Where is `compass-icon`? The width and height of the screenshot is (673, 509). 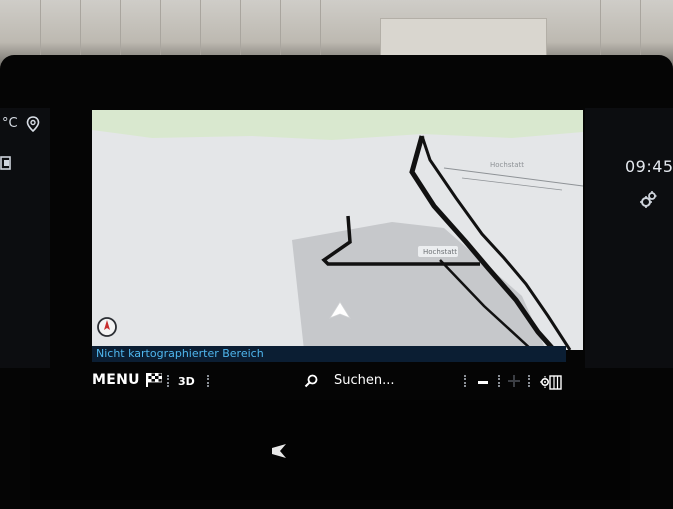
compass-icon is located at coordinates (107, 327).